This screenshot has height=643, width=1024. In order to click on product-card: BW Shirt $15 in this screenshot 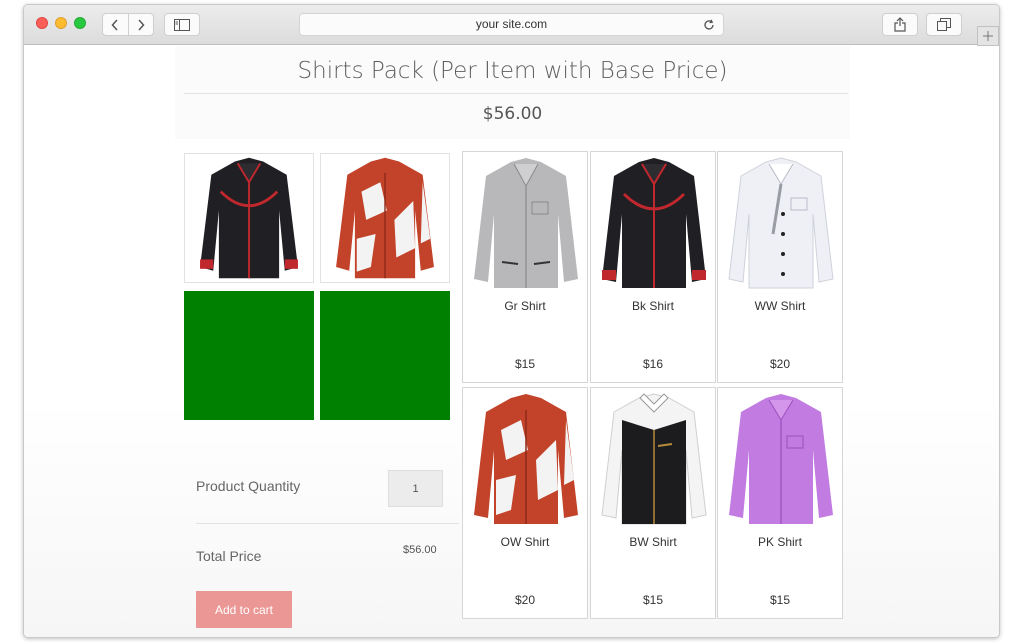, I will do `click(653, 503)`.